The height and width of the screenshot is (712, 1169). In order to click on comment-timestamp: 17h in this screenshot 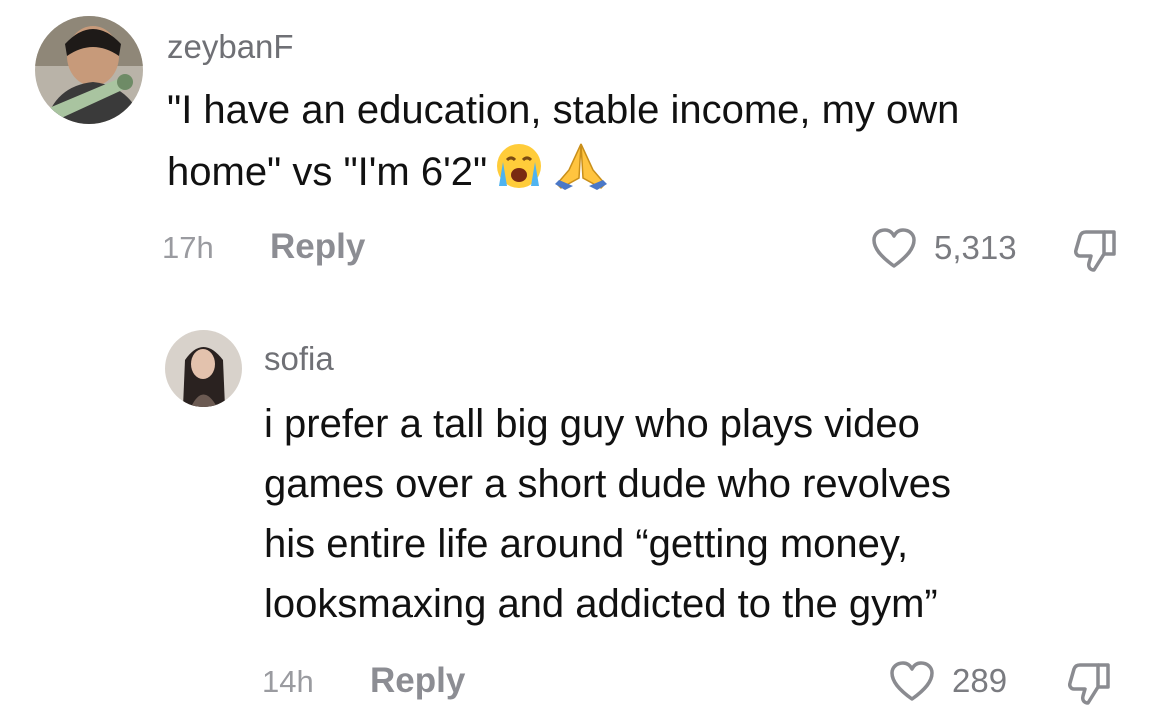, I will do `click(188, 247)`.